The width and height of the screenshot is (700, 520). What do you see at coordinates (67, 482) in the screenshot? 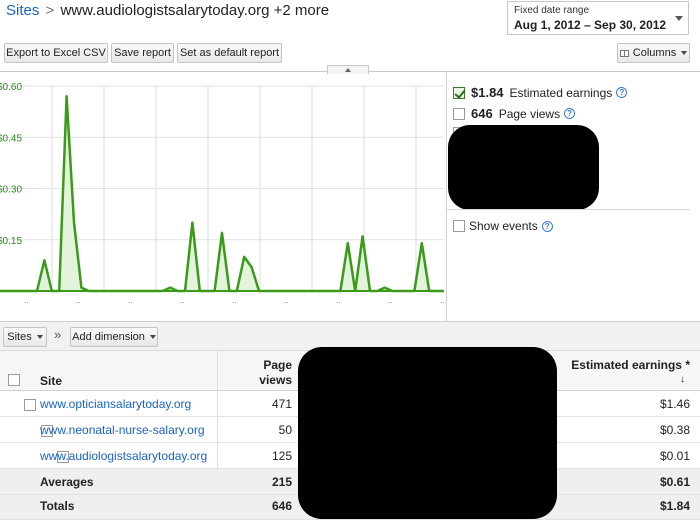
I see `averages-label: Averages` at bounding box center [67, 482].